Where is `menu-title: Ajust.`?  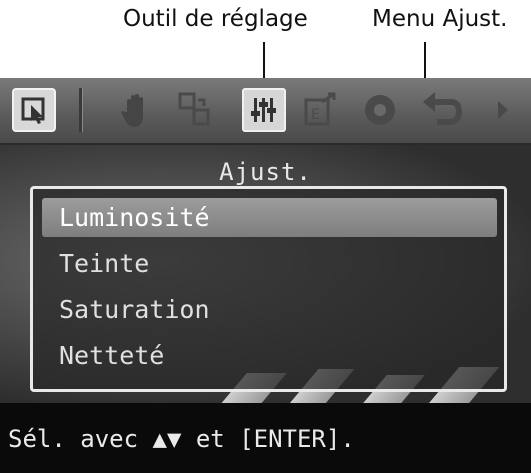 menu-title: Ajust. is located at coordinates (265, 172).